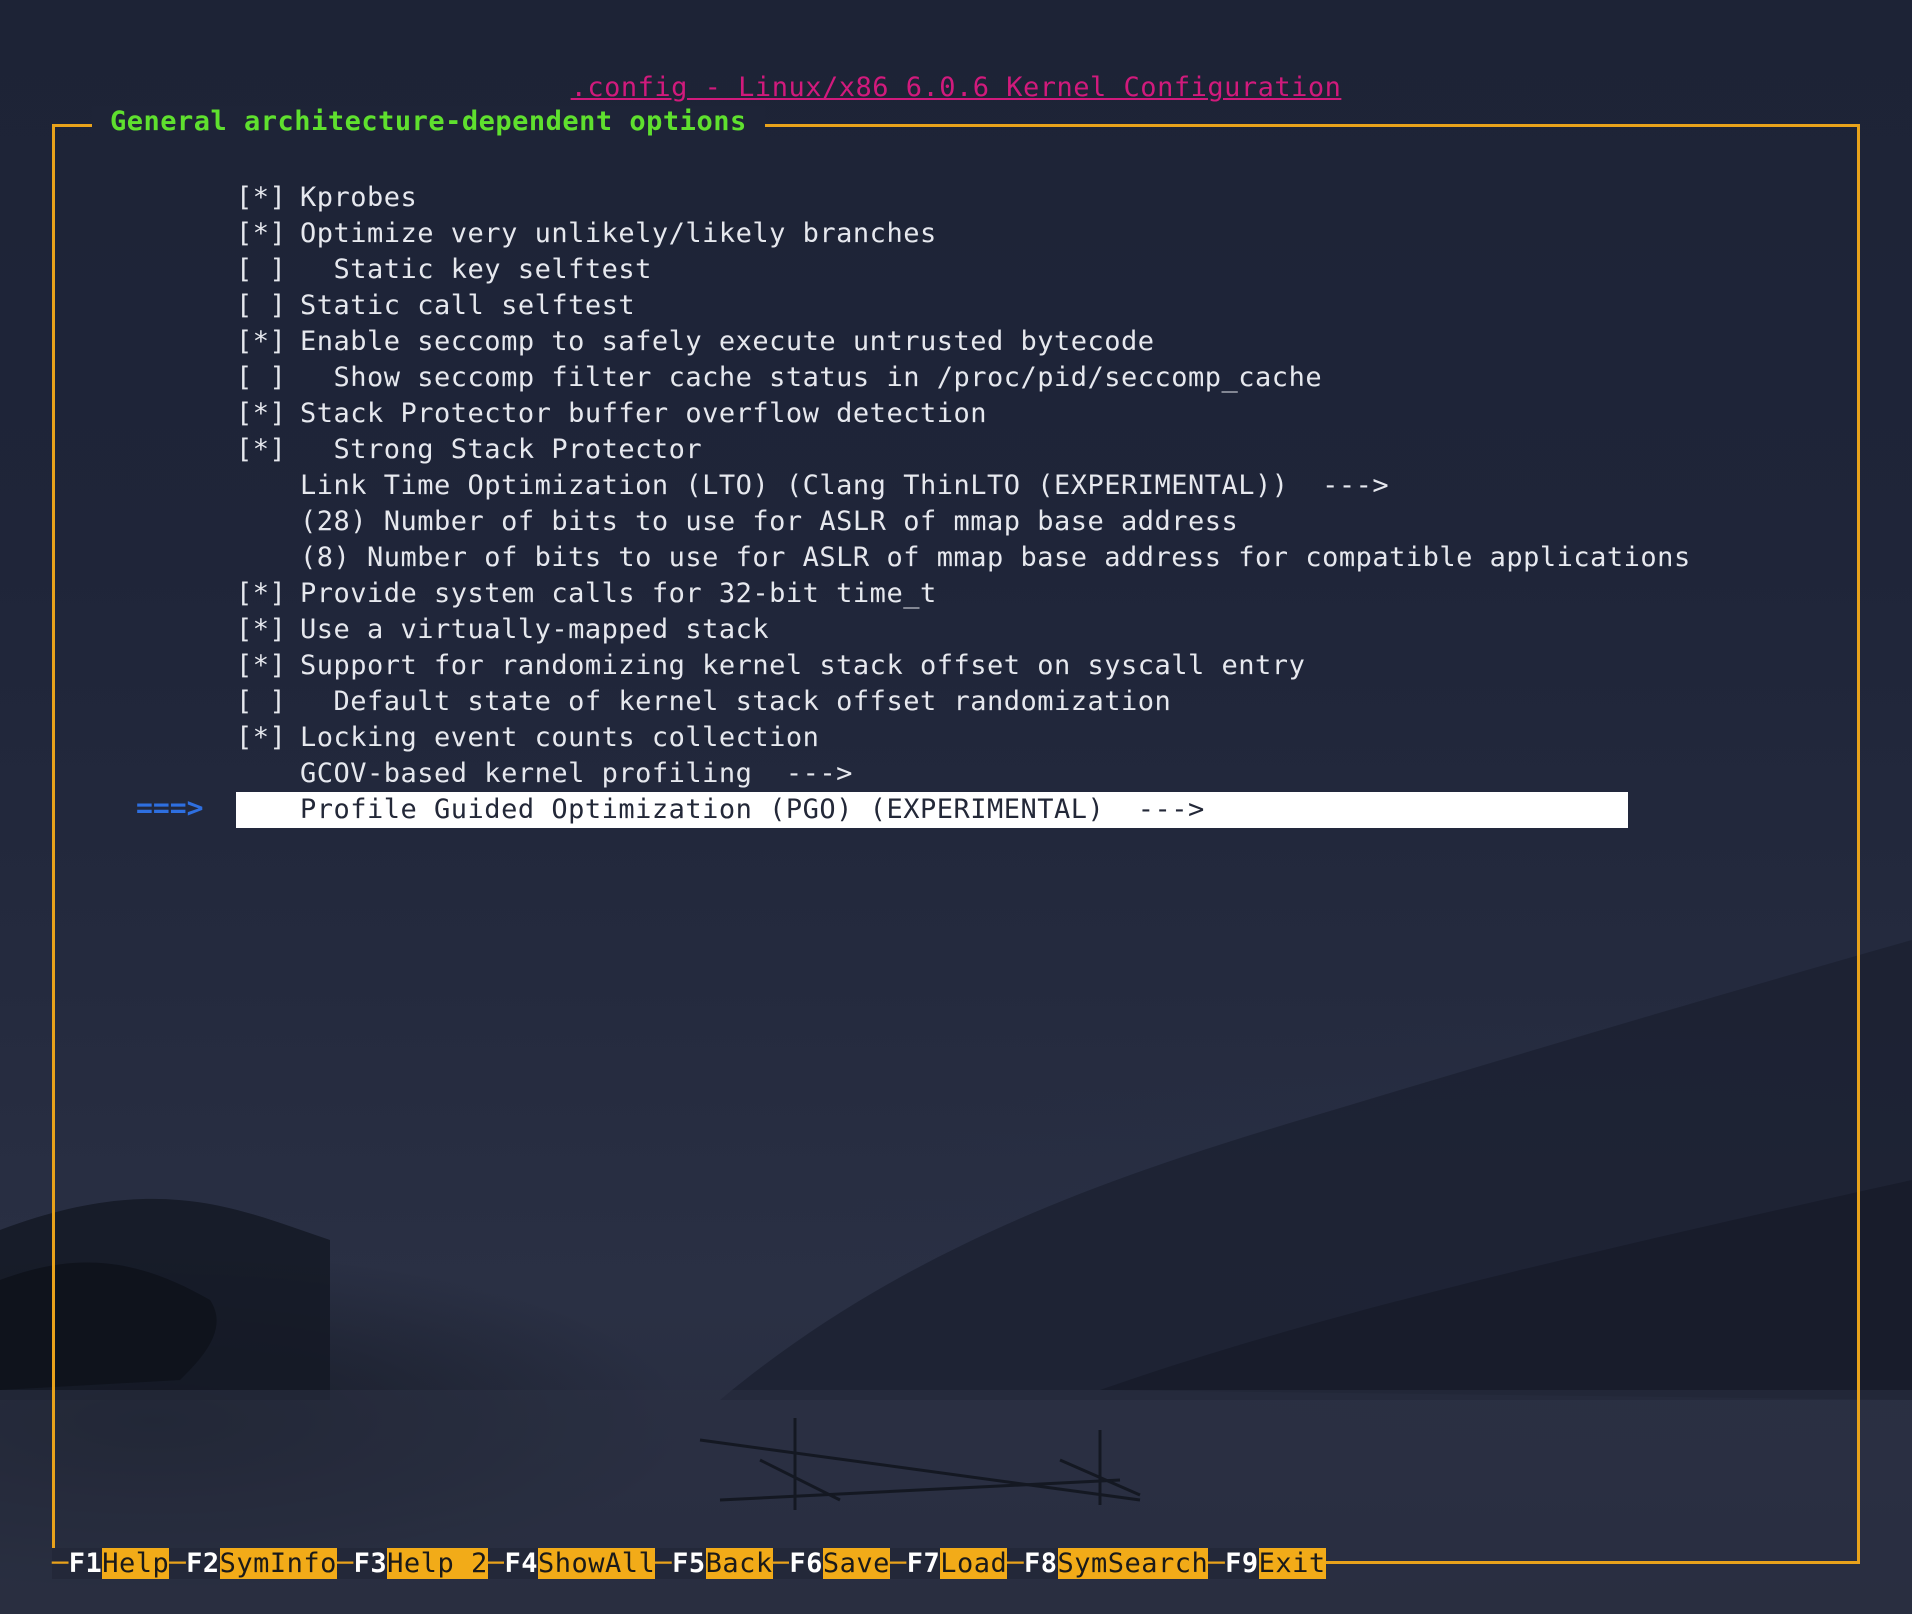 The image size is (1912, 1614). What do you see at coordinates (722, 1563) in the screenshot?
I see `fkey-back: F5Back` at bounding box center [722, 1563].